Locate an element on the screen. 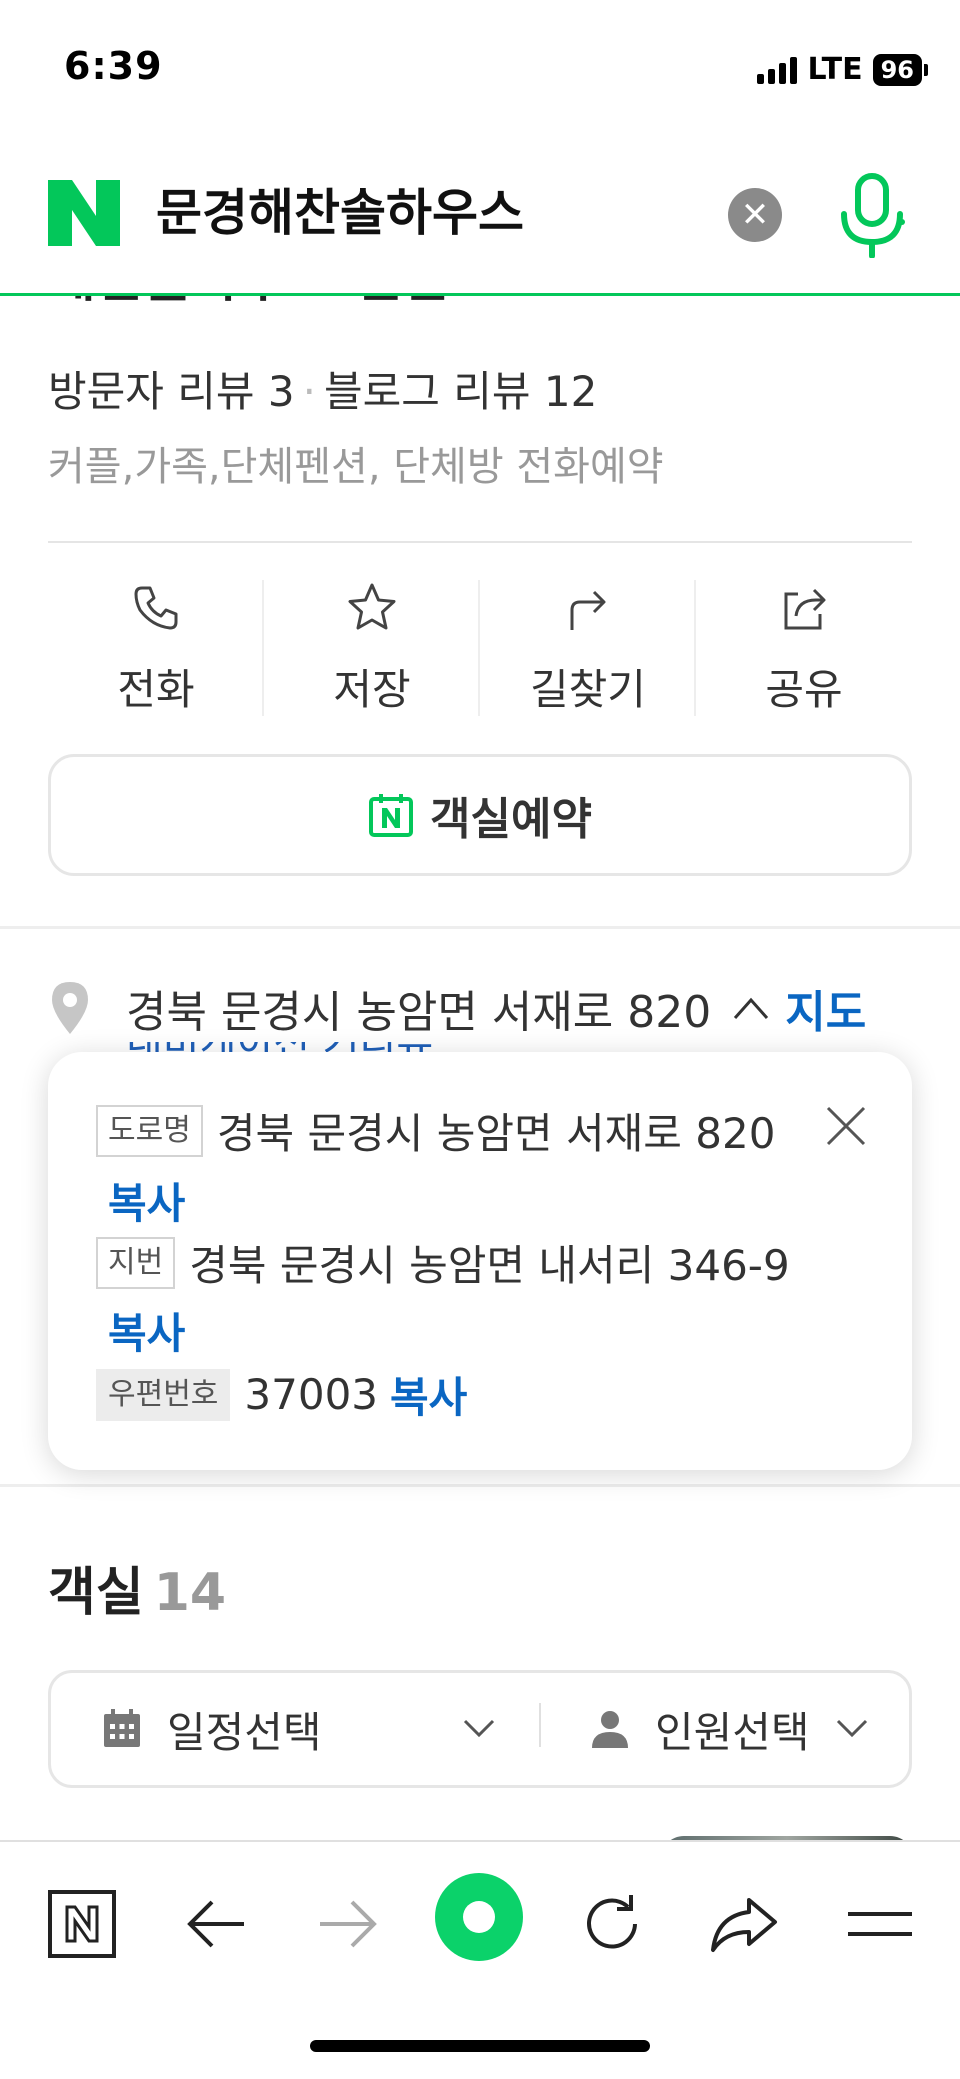  arrow-left-icon is located at coordinates (215, 1924).